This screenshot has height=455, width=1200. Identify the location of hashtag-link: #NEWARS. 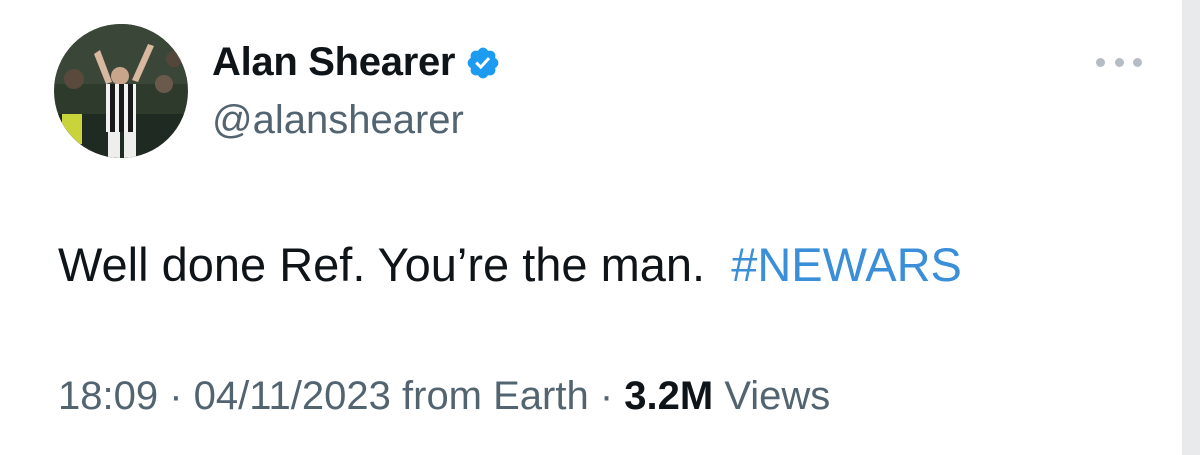
(846, 264).